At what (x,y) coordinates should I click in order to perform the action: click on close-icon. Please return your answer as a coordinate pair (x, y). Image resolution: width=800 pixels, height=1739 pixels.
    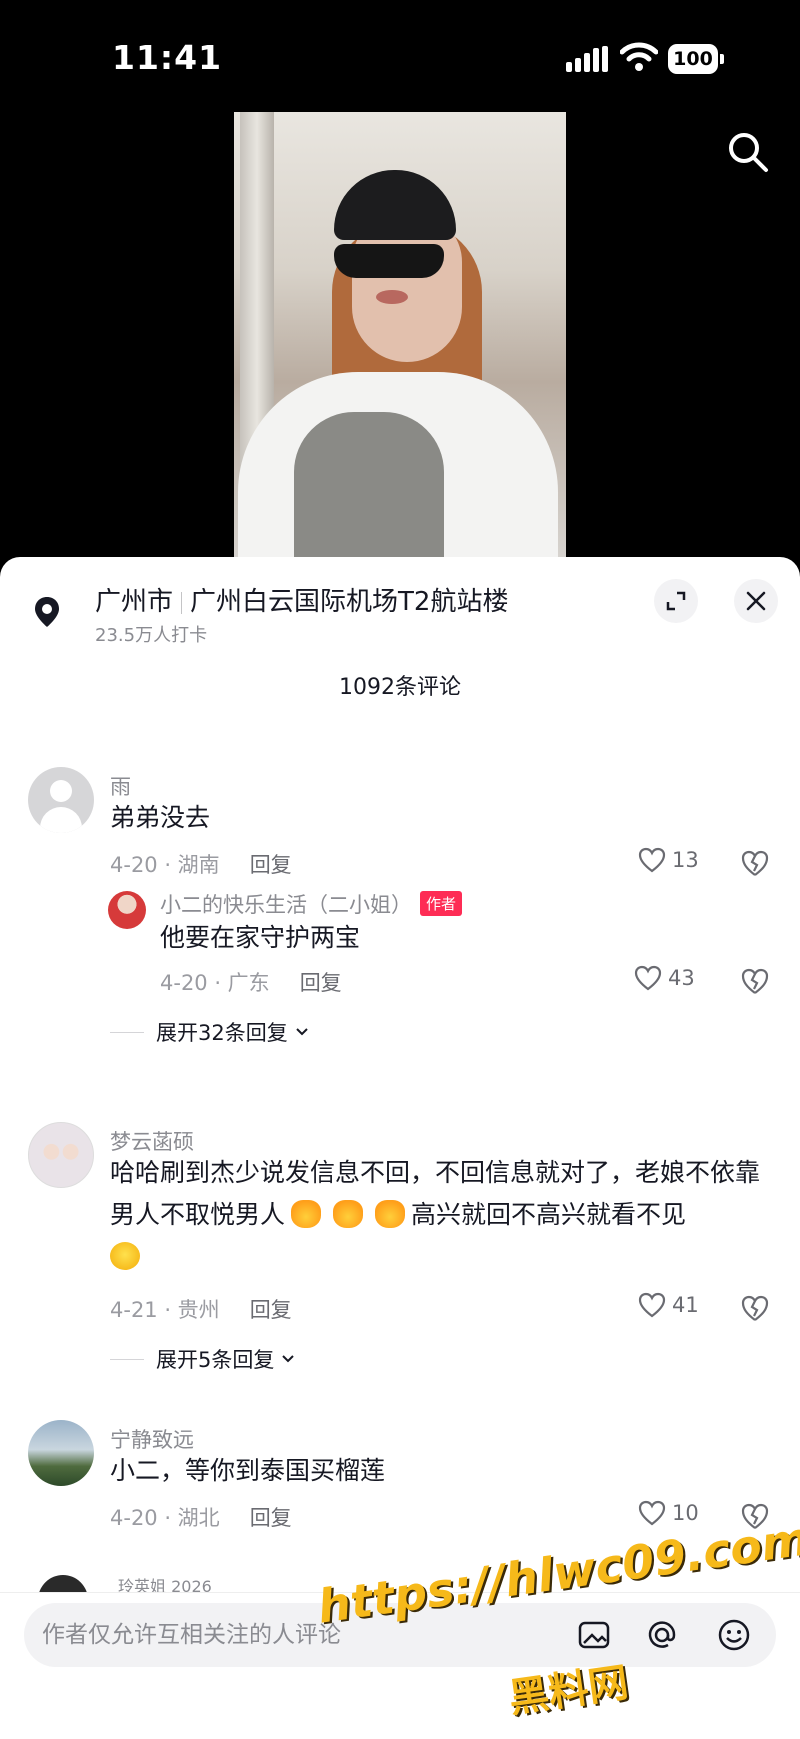
    Looking at the image, I should click on (756, 601).